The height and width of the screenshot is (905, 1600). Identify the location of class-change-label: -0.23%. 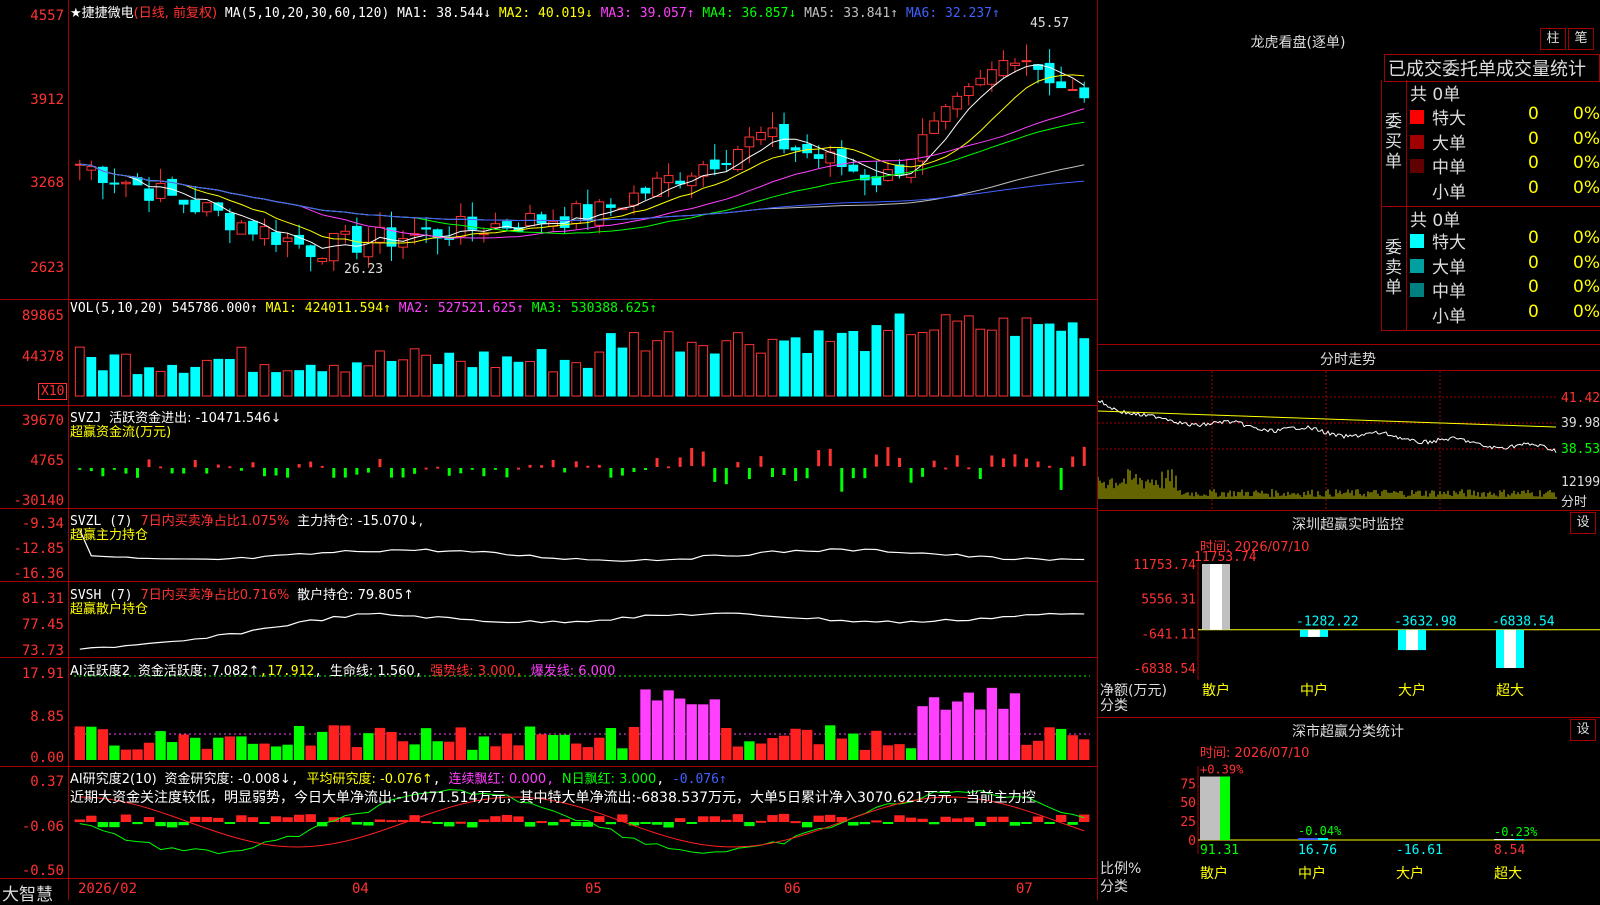
(1516, 832).